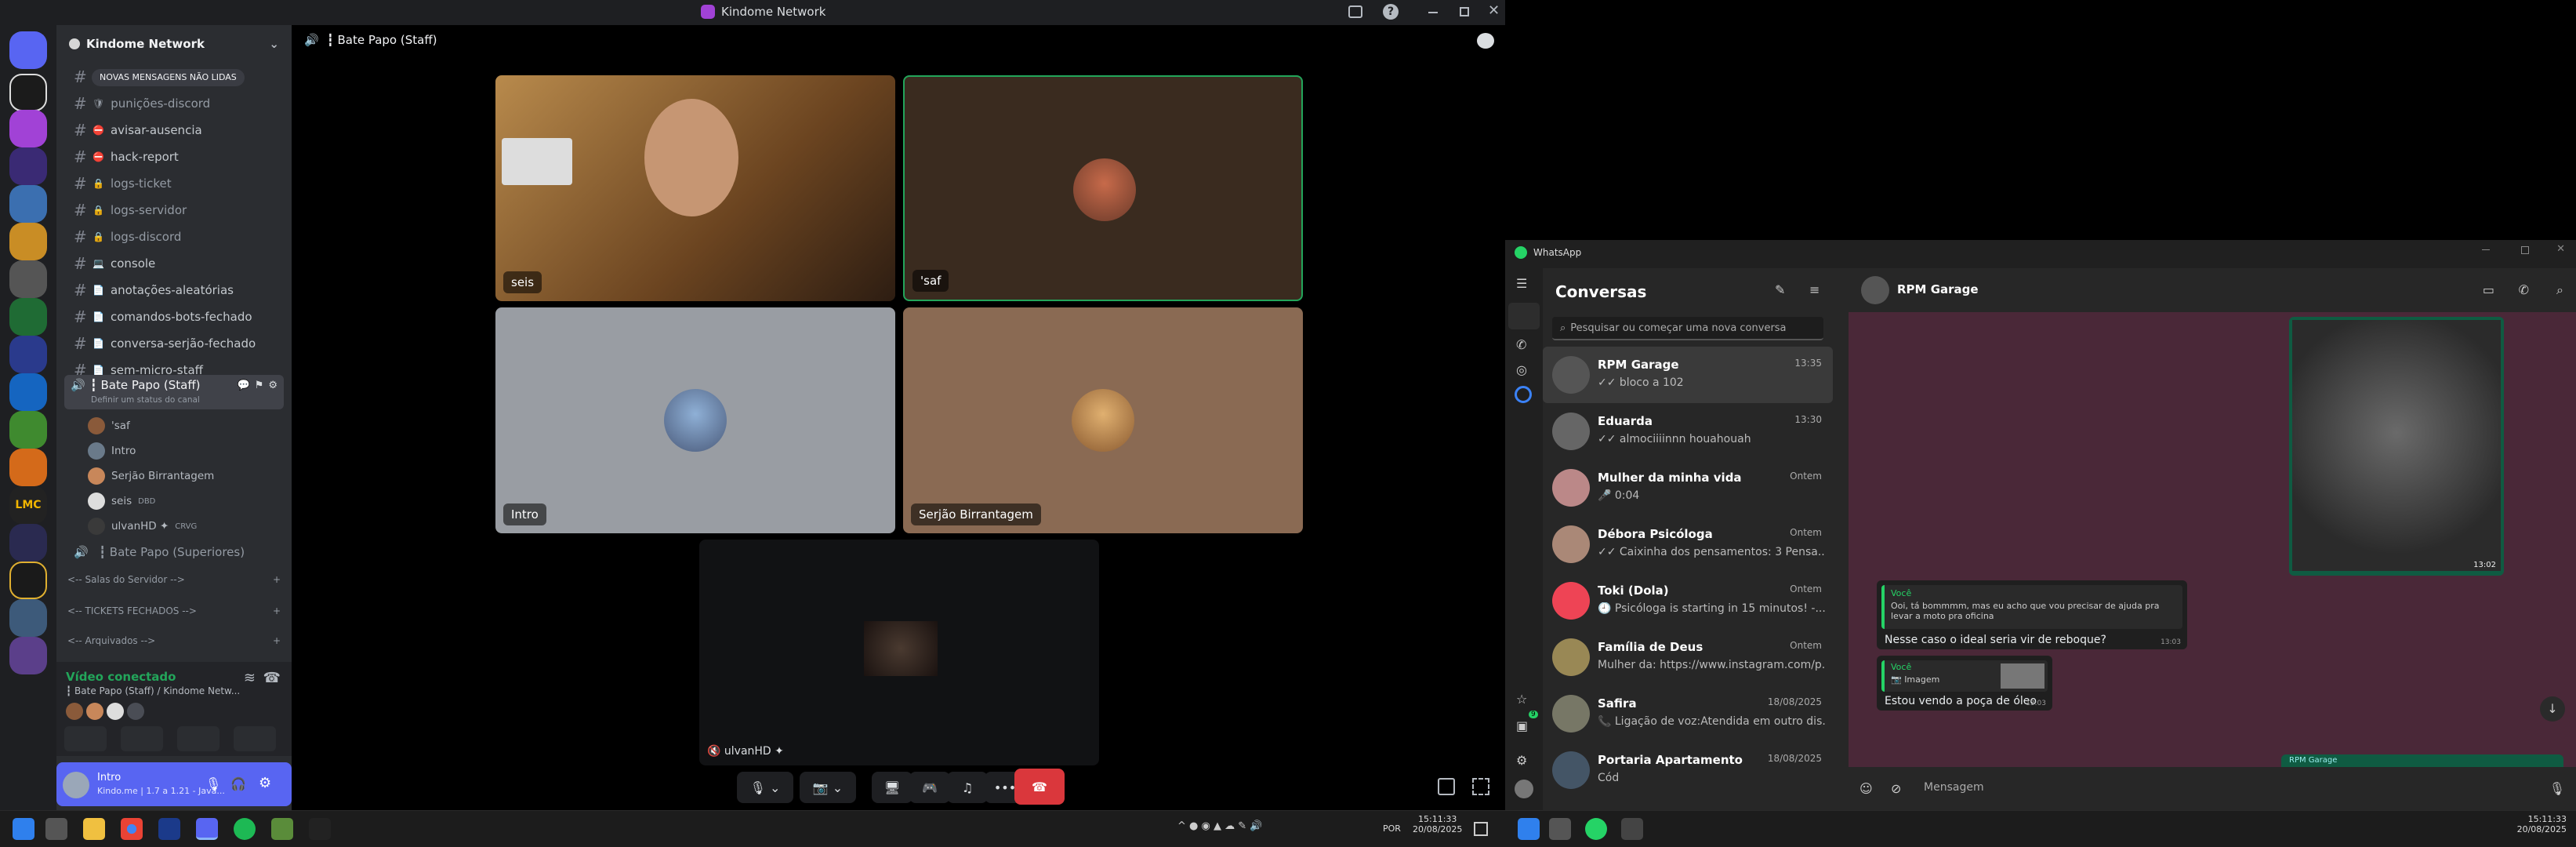  I want to click on channel-logs-discord: # 🔒 logs-discord, so click(174, 236).